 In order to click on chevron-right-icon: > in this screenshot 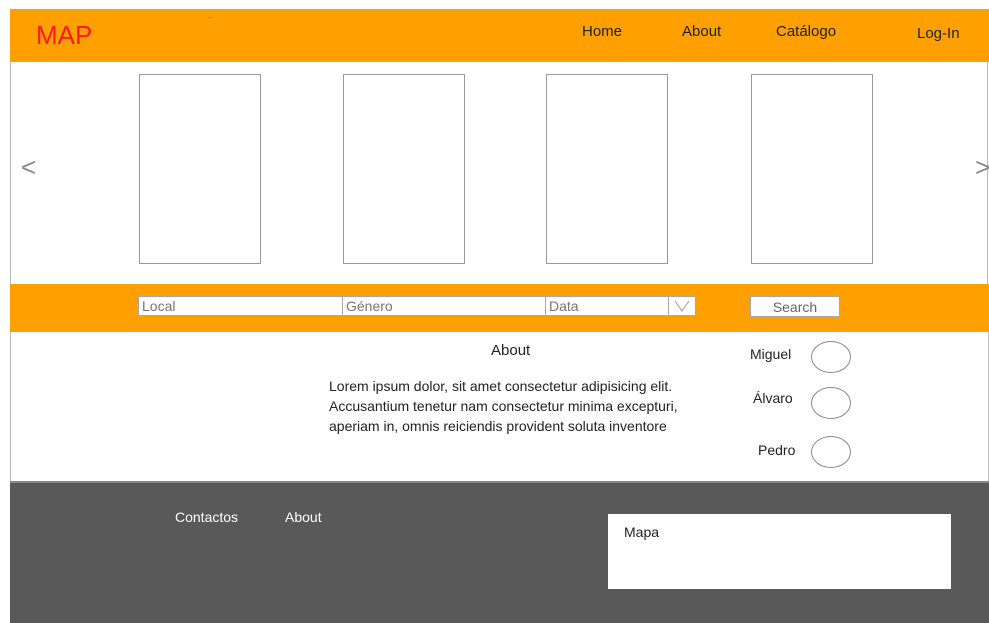, I will do `click(982, 167)`.